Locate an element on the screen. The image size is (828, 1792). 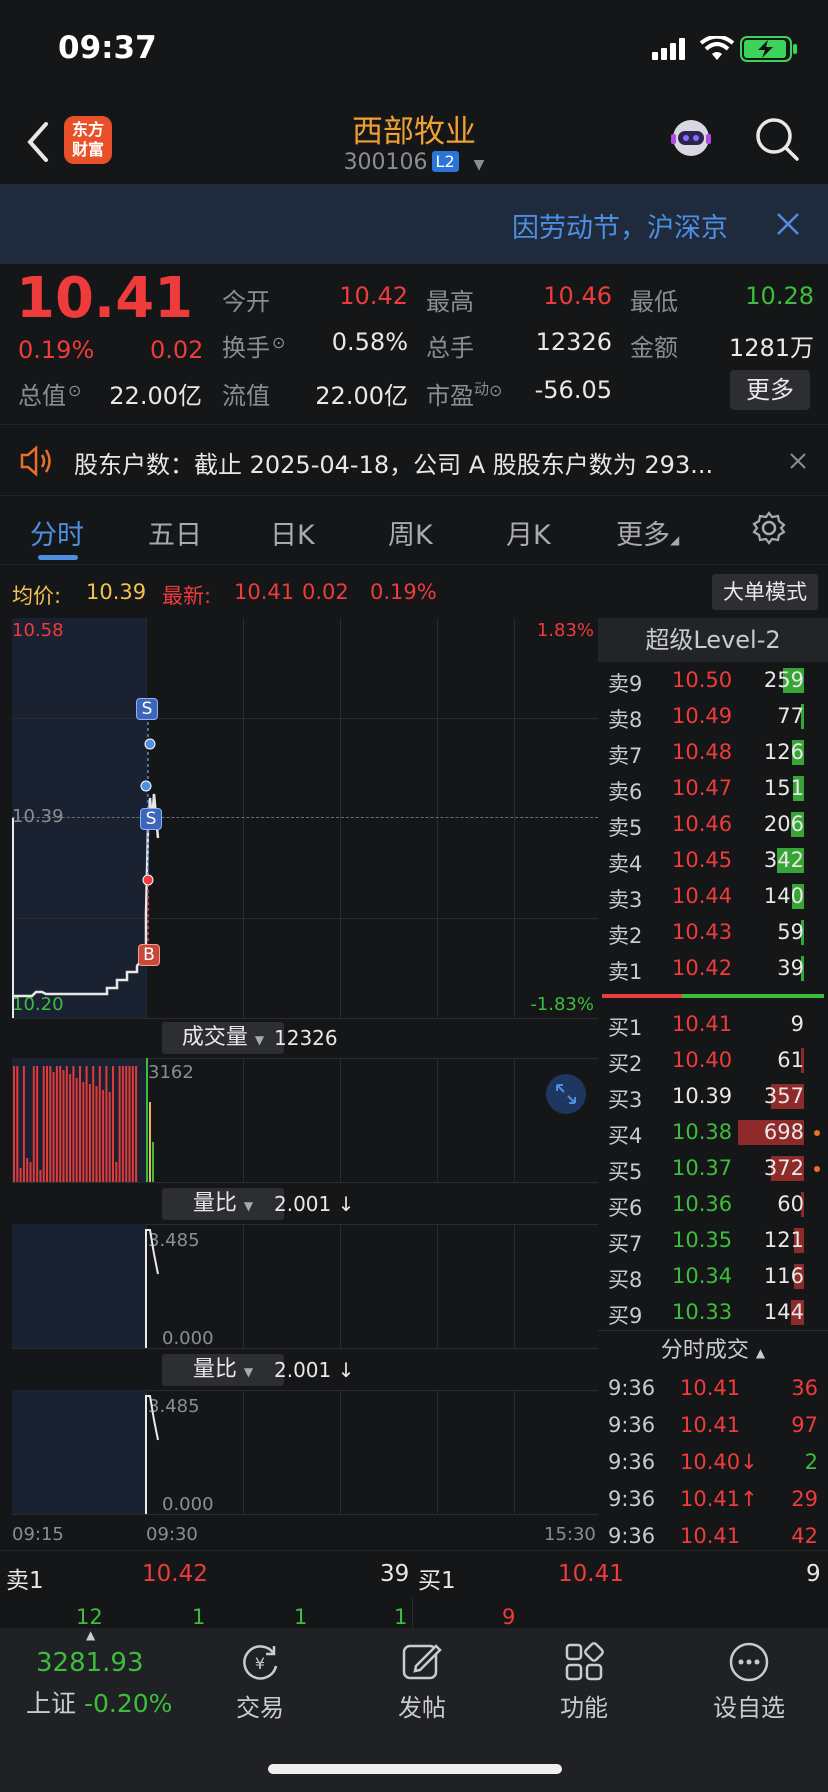
expand-icon is located at coordinates (566, 1094).